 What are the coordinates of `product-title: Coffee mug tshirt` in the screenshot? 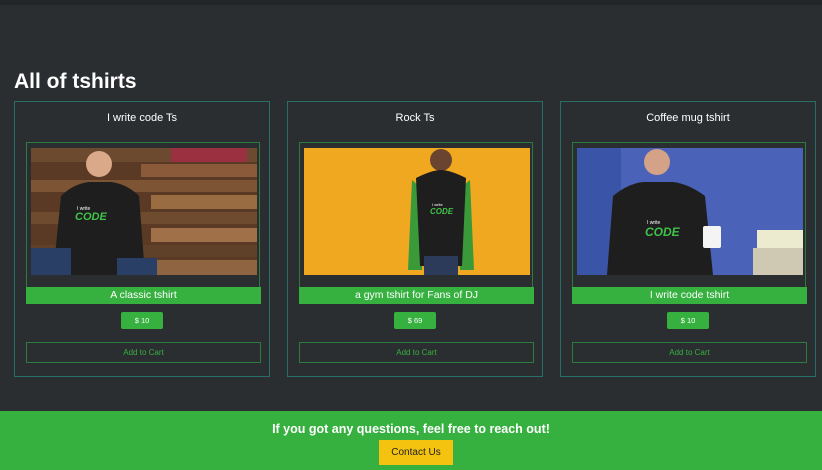 It's located at (688, 118).